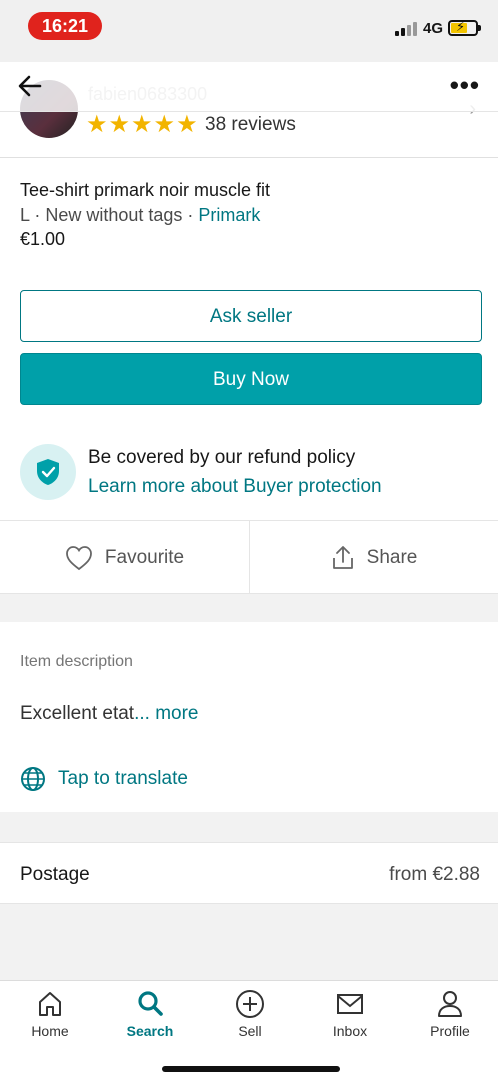  What do you see at coordinates (229, 215) in the screenshot?
I see `item-brand-link: Primark` at bounding box center [229, 215].